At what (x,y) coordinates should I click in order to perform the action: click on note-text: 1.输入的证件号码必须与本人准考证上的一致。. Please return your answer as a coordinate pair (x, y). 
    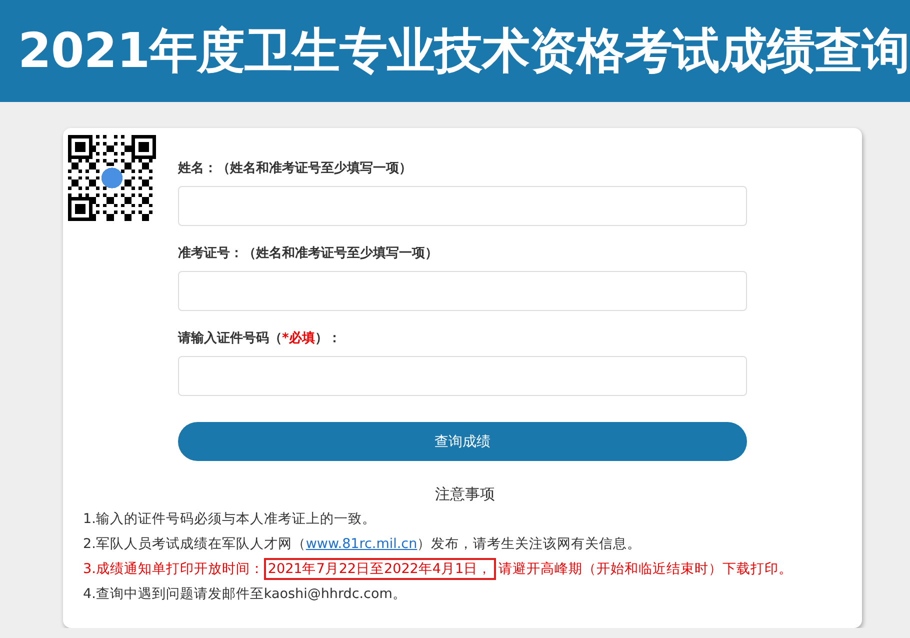
    Looking at the image, I should click on (229, 519).